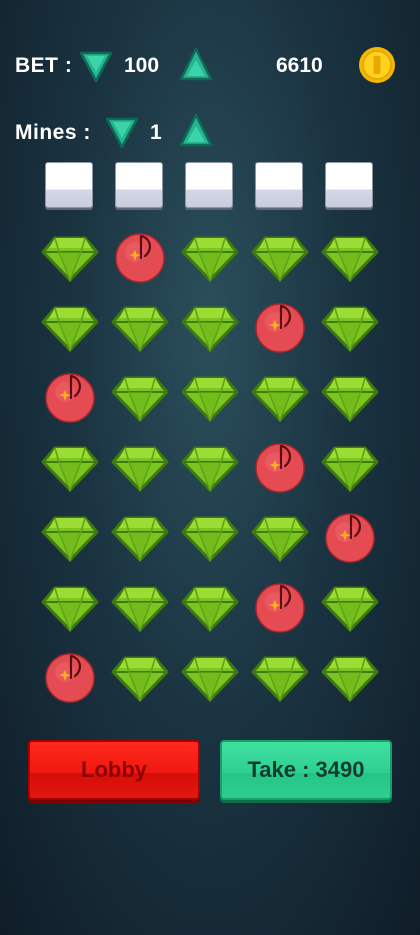 The image size is (420, 935). Describe the element at coordinates (96, 66) in the screenshot. I see `bet-decrease-arrow-icon` at that location.